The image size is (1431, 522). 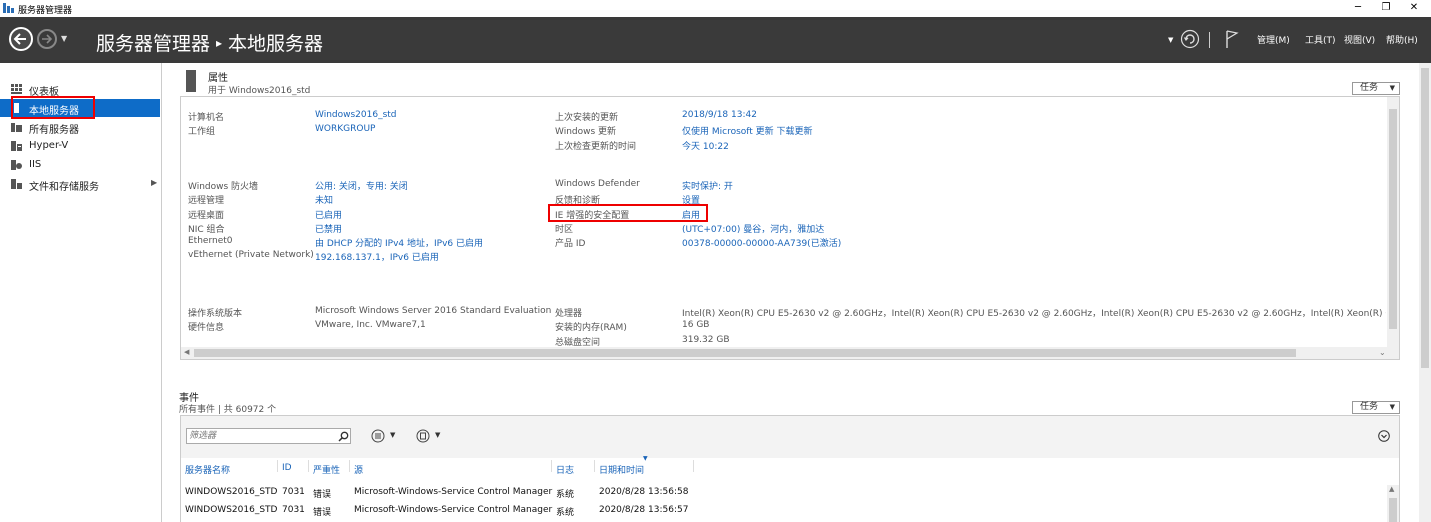 I want to click on forward-button, so click(x=47, y=39).